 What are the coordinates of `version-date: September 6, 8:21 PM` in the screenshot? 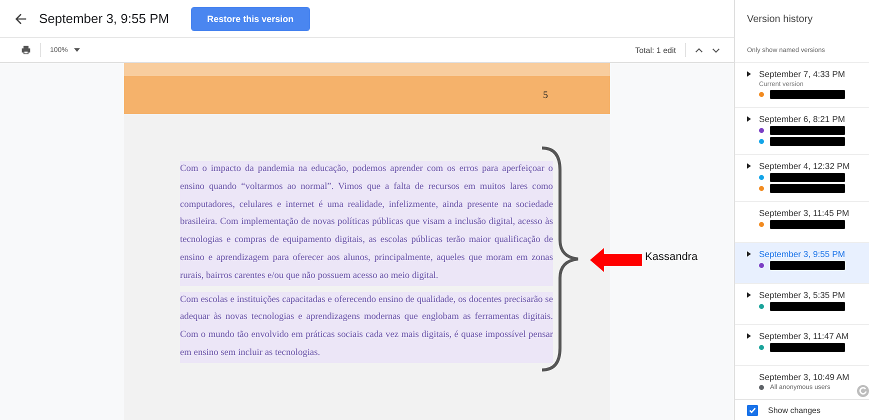 It's located at (802, 119).